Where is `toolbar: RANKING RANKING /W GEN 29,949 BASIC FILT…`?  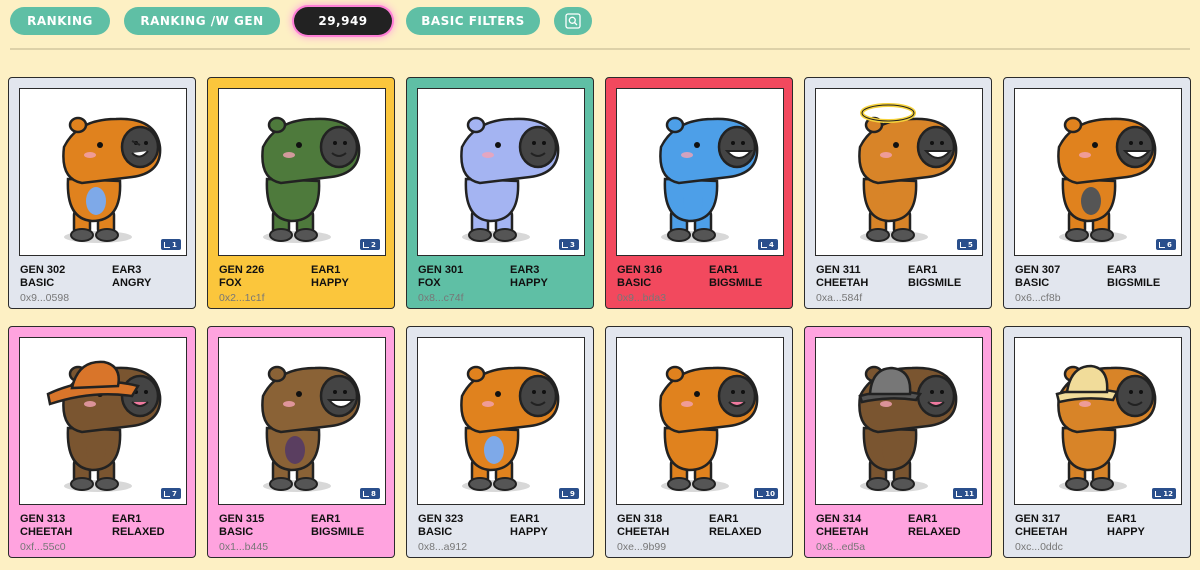
toolbar: RANKING RANKING /W GEN 29,949 BASIC FILT… is located at coordinates (301, 21).